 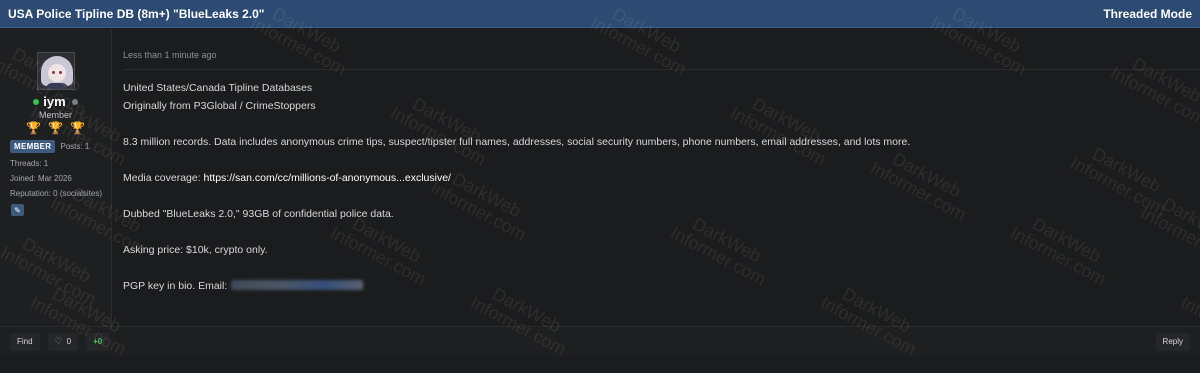 I want to click on pgp-line: PGP key in bio. Email:, so click(x=661, y=286).